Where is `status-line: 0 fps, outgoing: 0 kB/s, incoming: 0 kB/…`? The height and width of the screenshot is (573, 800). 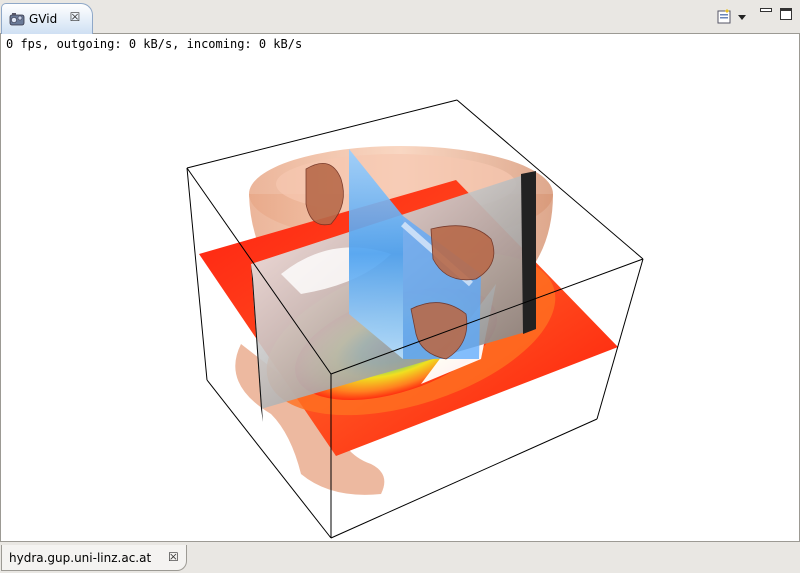
status-line: 0 fps, outgoing: 0 kB/s, incoming: 0 kB/… is located at coordinates (400, 44).